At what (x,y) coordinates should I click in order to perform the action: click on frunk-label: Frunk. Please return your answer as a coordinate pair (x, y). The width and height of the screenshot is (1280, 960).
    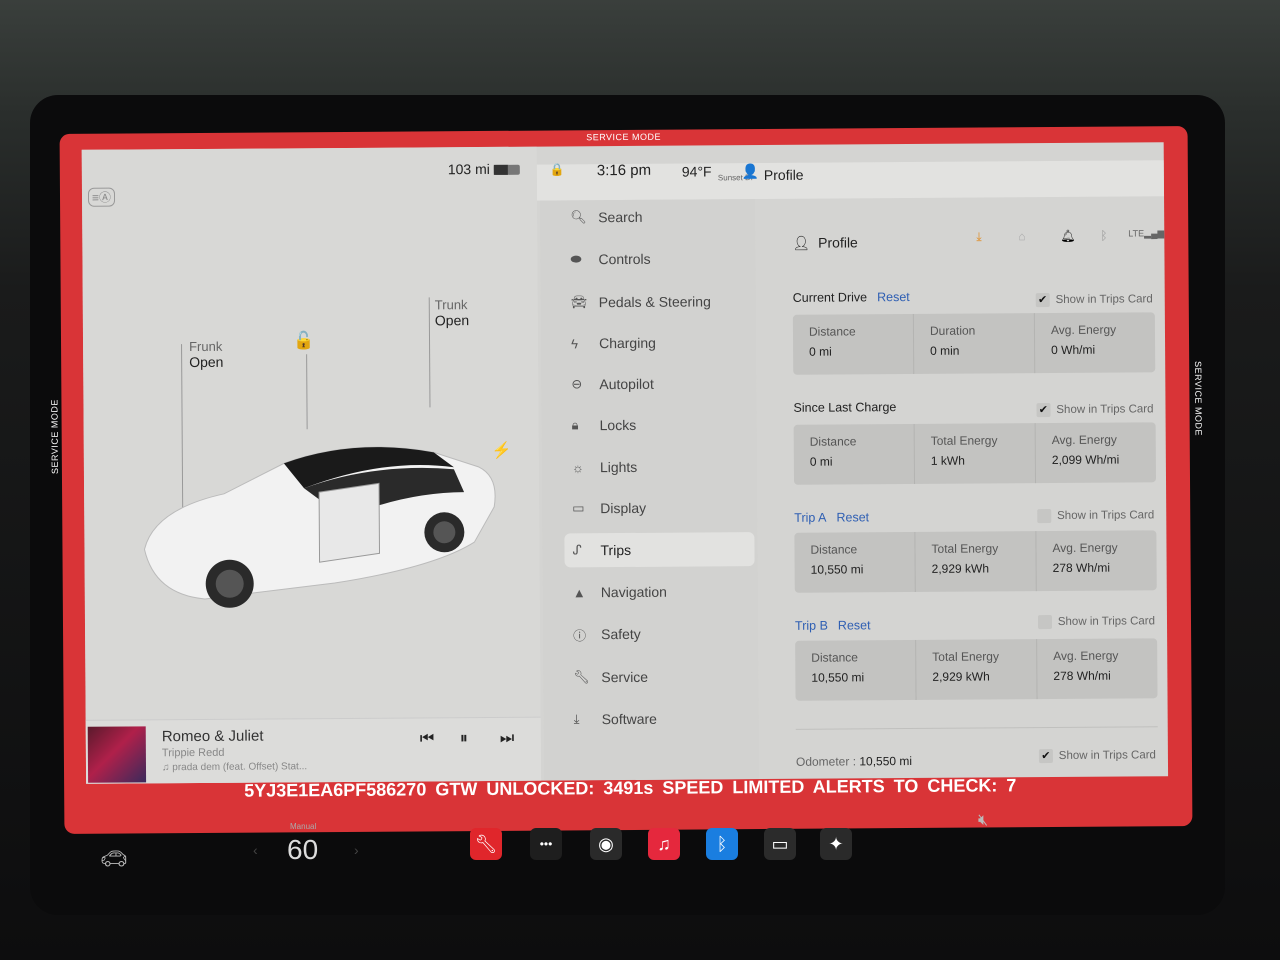
    Looking at the image, I should click on (206, 346).